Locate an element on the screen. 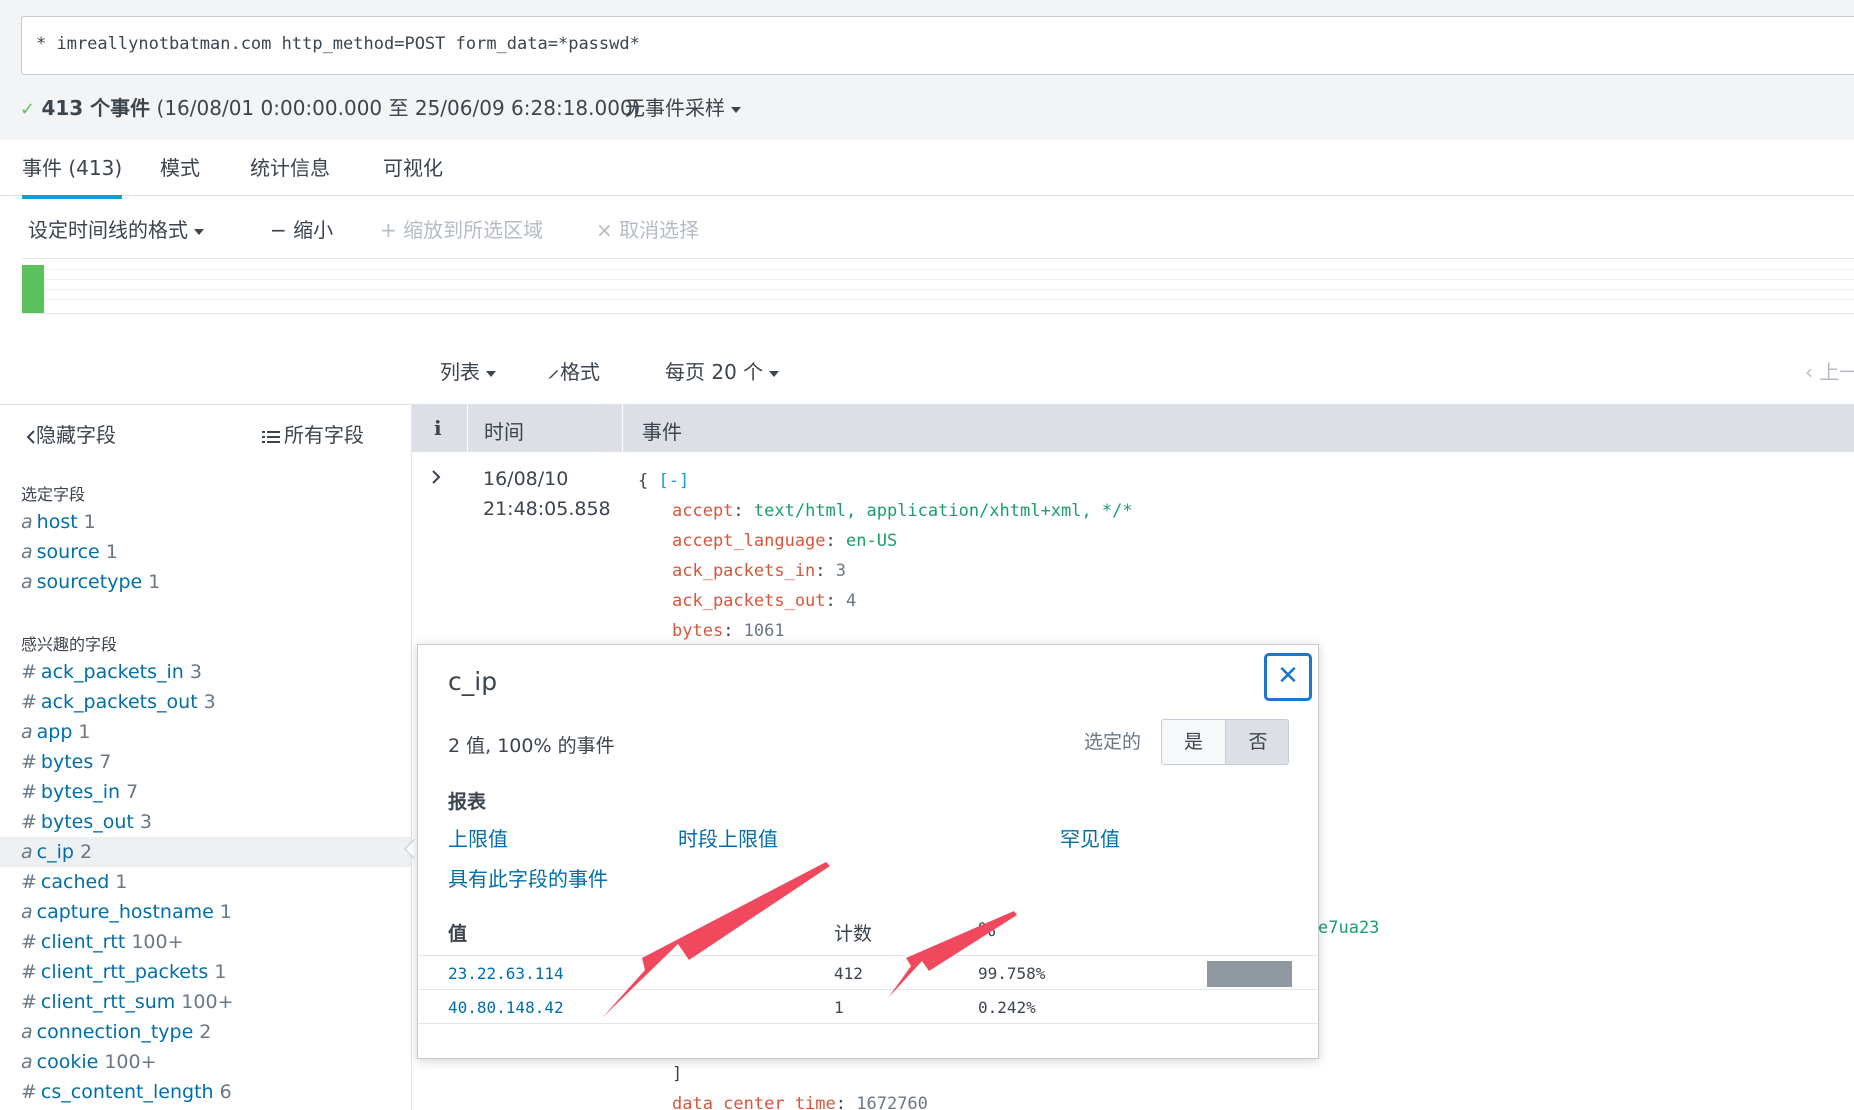 Image resolution: width=1854 pixels, height=1110 pixels. field-name: c_ip is located at coordinates (55, 852).